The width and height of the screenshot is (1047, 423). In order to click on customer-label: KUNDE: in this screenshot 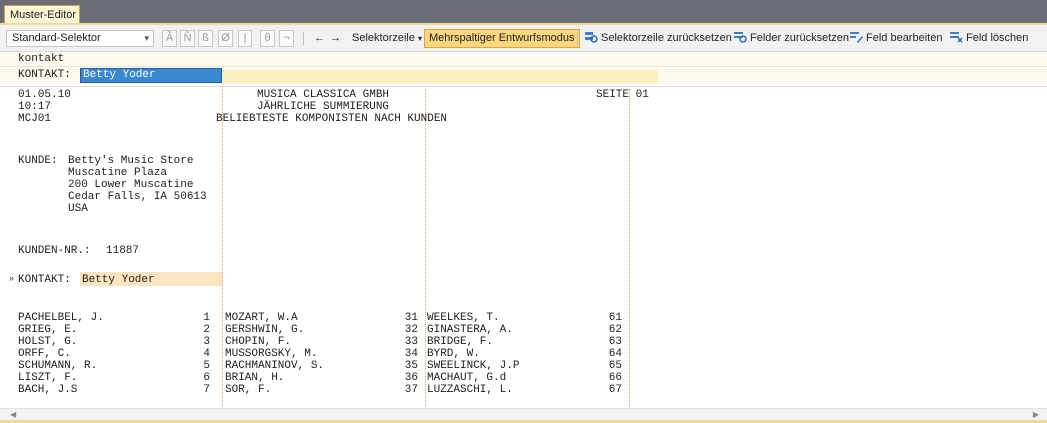, I will do `click(38, 161)`.